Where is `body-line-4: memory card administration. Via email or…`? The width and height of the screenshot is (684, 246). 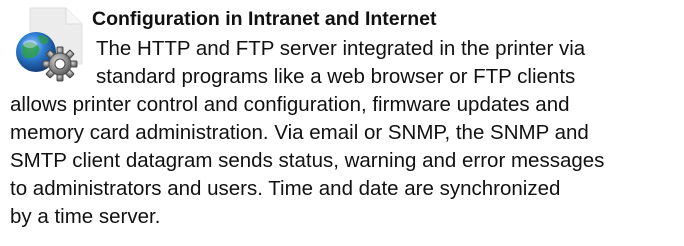 body-line-4: memory card administration. Via email or… is located at coordinates (299, 132).